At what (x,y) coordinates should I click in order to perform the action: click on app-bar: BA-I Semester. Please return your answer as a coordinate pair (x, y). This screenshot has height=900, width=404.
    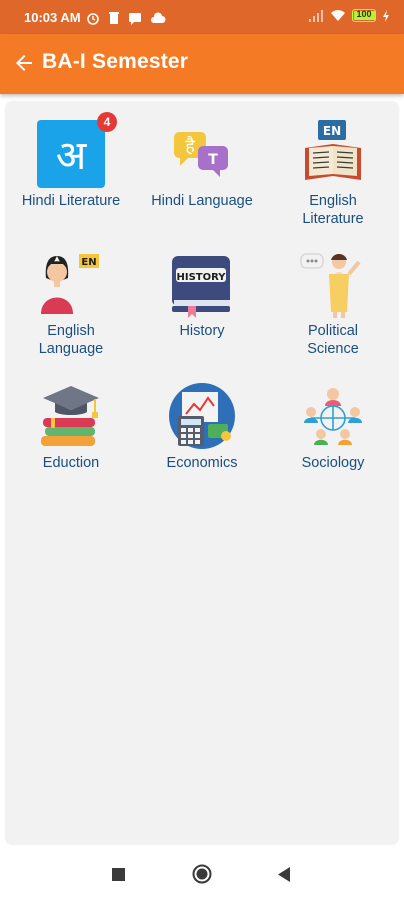
    Looking at the image, I should click on (202, 64).